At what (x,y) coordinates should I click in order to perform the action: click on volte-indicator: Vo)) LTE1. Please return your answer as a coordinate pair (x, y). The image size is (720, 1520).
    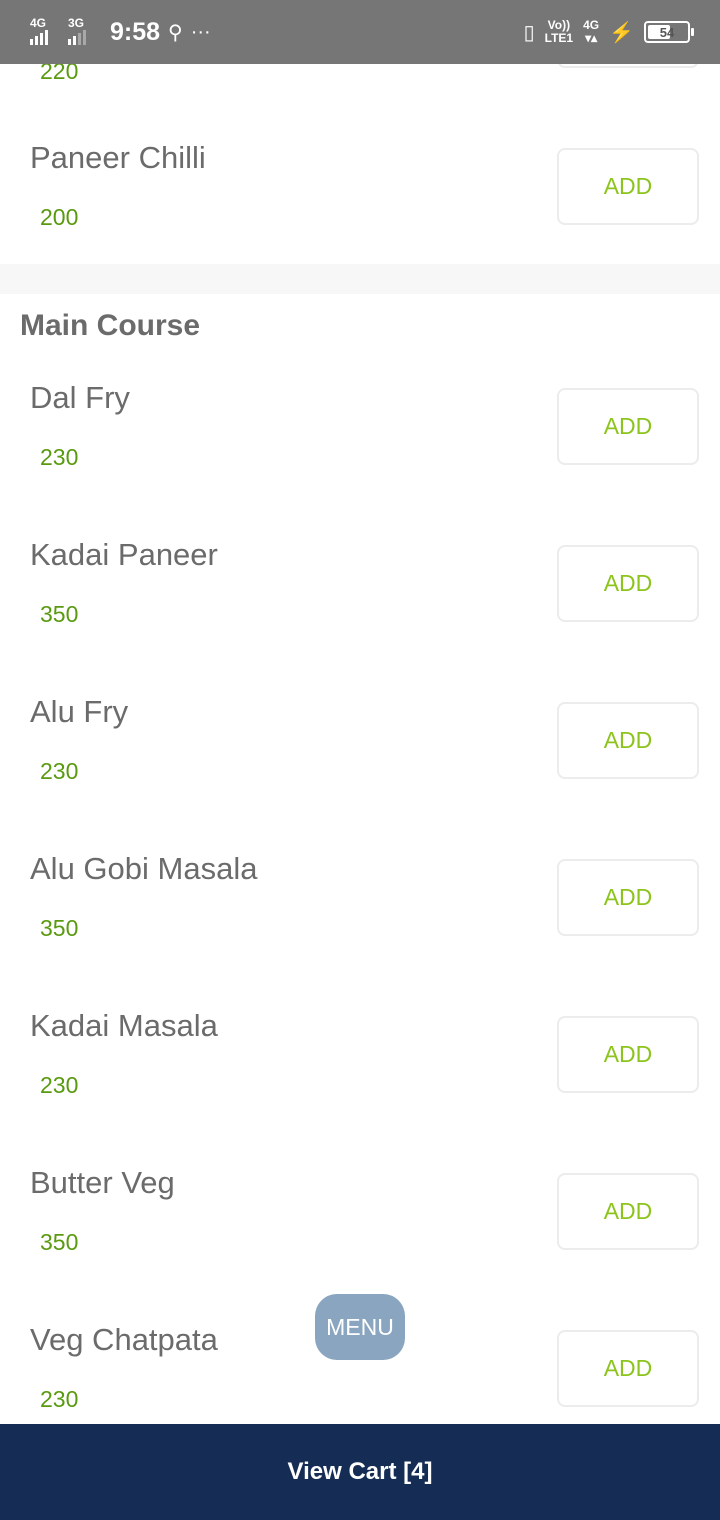
    Looking at the image, I should click on (559, 31).